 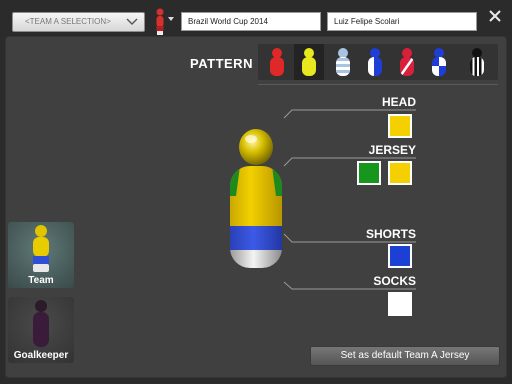 What do you see at coordinates (400, 256) in the screenshot?
I see `shorts-color-swatch` at bounding box center [400, 256].